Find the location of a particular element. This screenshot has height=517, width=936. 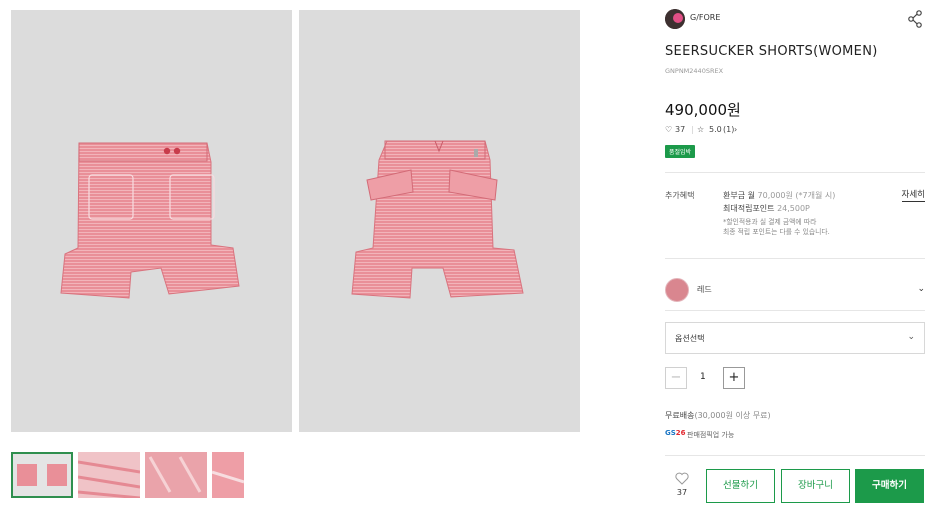

status-badge: 품절임박 is located at coordinates (680, 151).